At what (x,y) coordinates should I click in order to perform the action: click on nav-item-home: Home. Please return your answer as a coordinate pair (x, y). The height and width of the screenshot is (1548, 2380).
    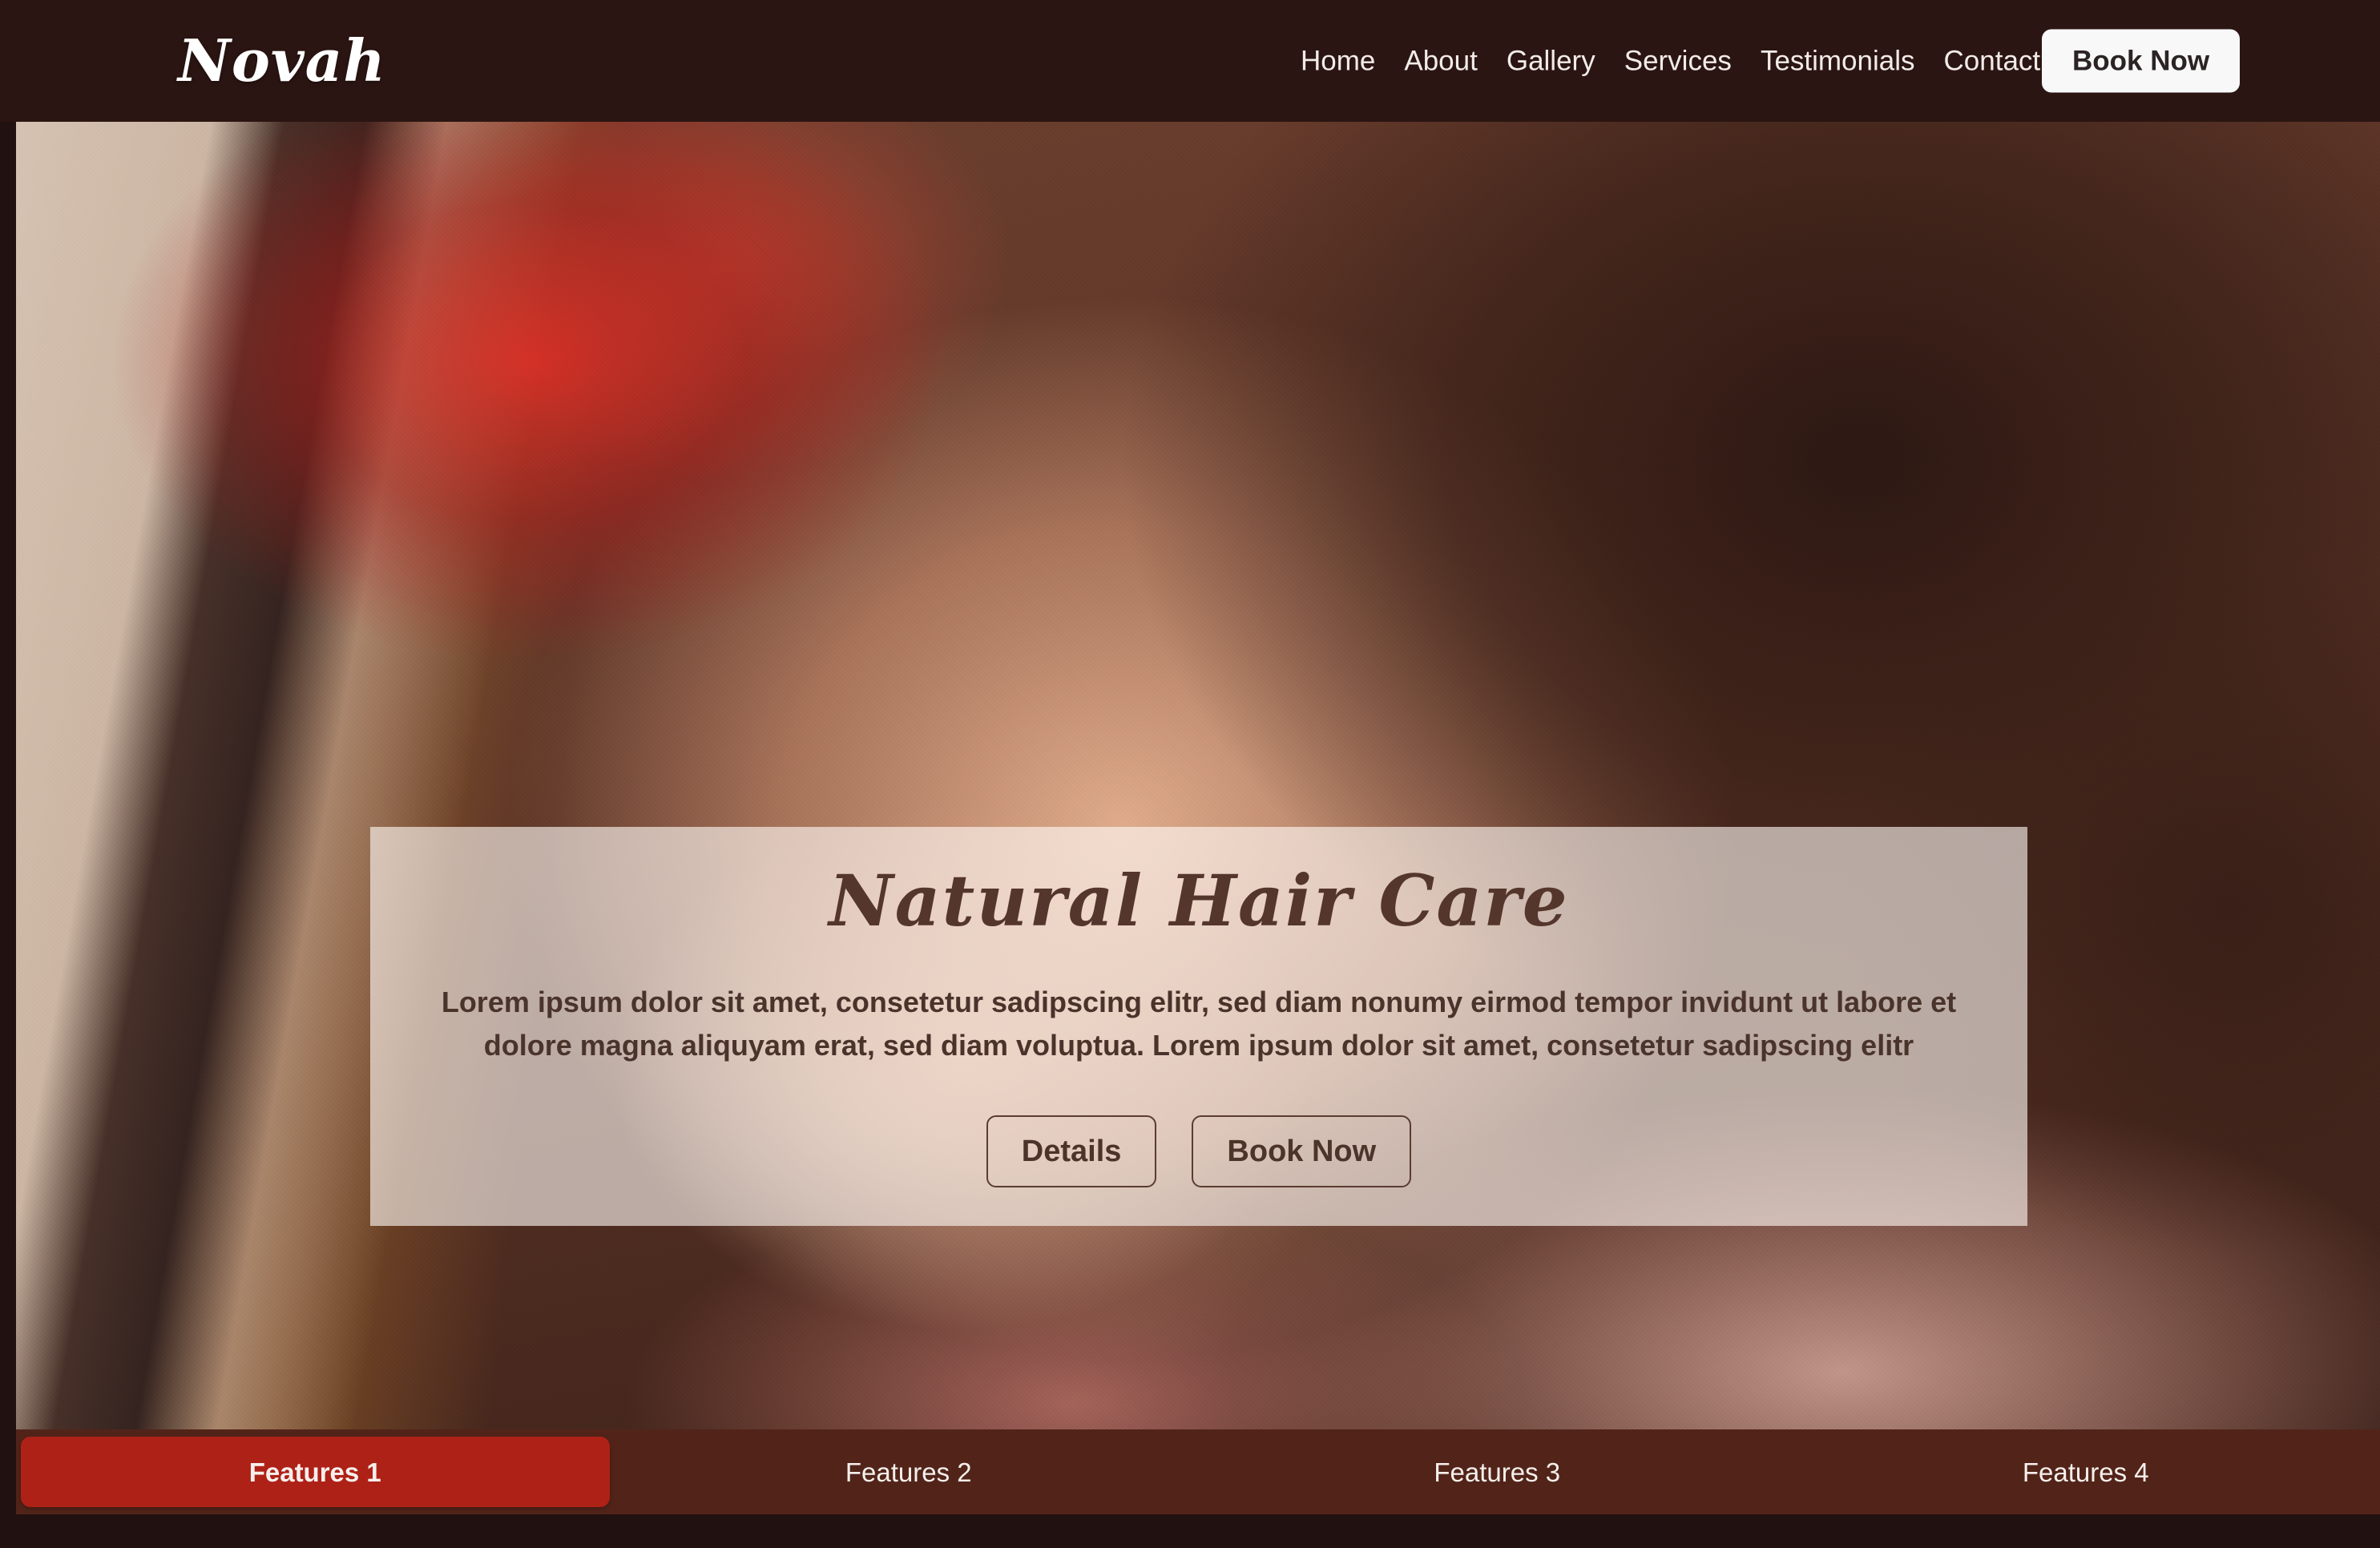
    Looking at the image, I should click on (1338, 61).